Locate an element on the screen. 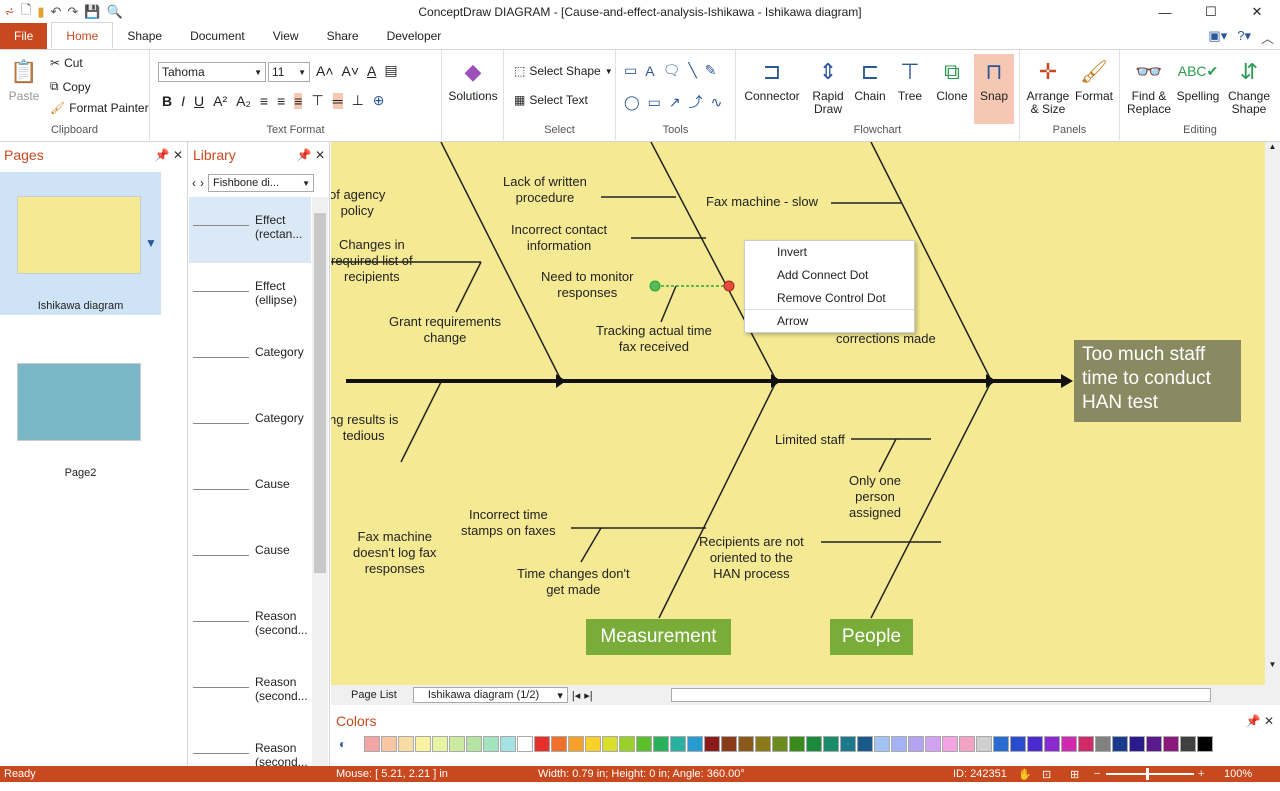 This screenshot has height=791, width=1280. paste-button: 📋 Paste is located at coordinates (24, 79).